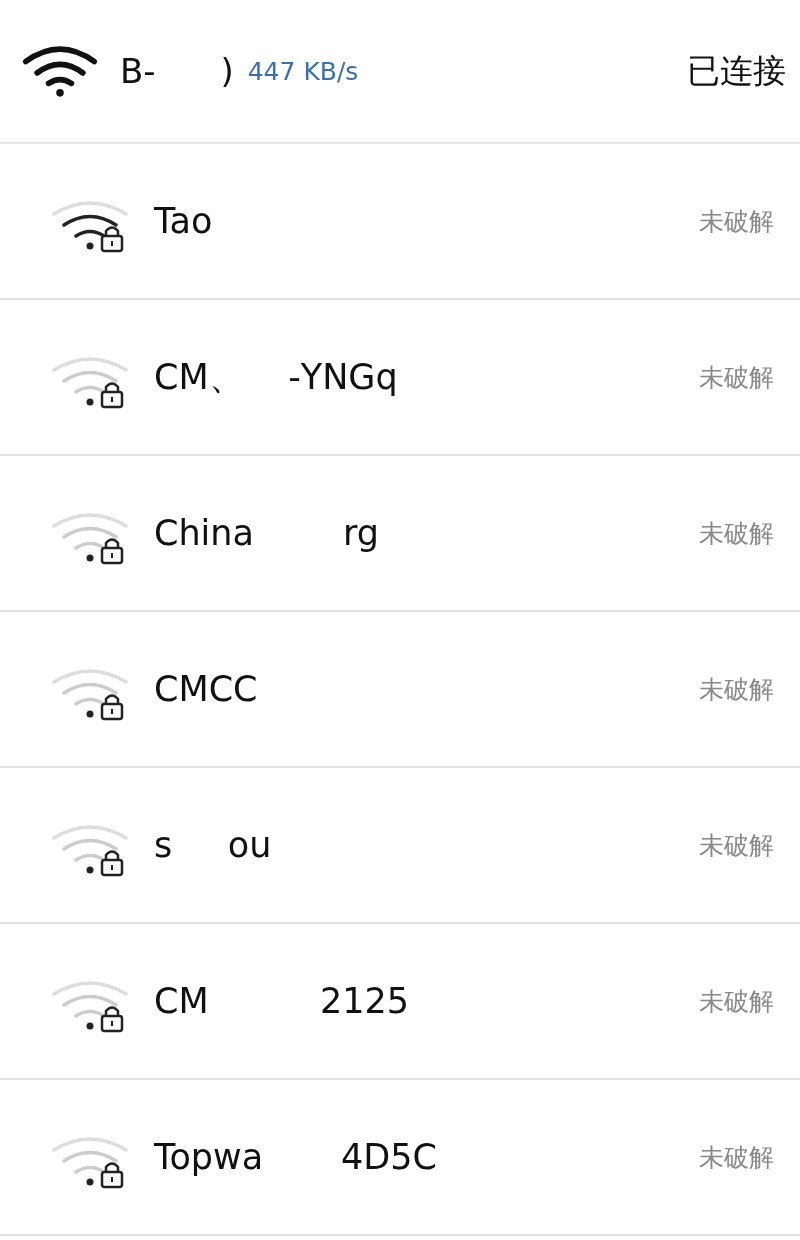 The width and height of the screenshot is (800, 1240). I want to click on network-row: s ou 未破解, so click(400, 846).